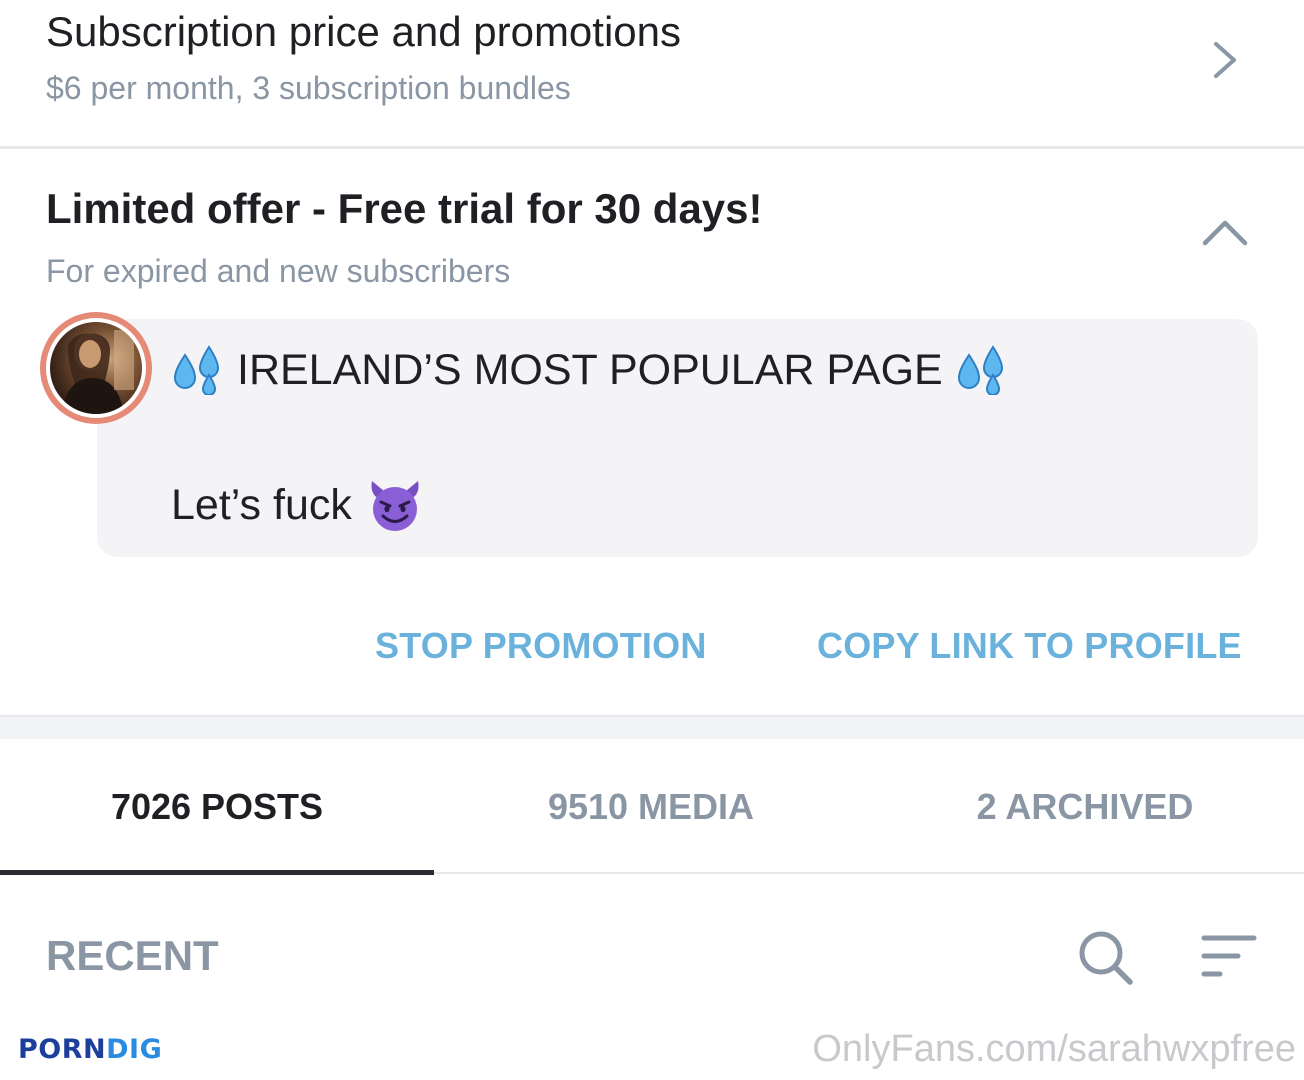 The image size is (1304, 1080). I want to click on search-icon, so click(1105, 957).